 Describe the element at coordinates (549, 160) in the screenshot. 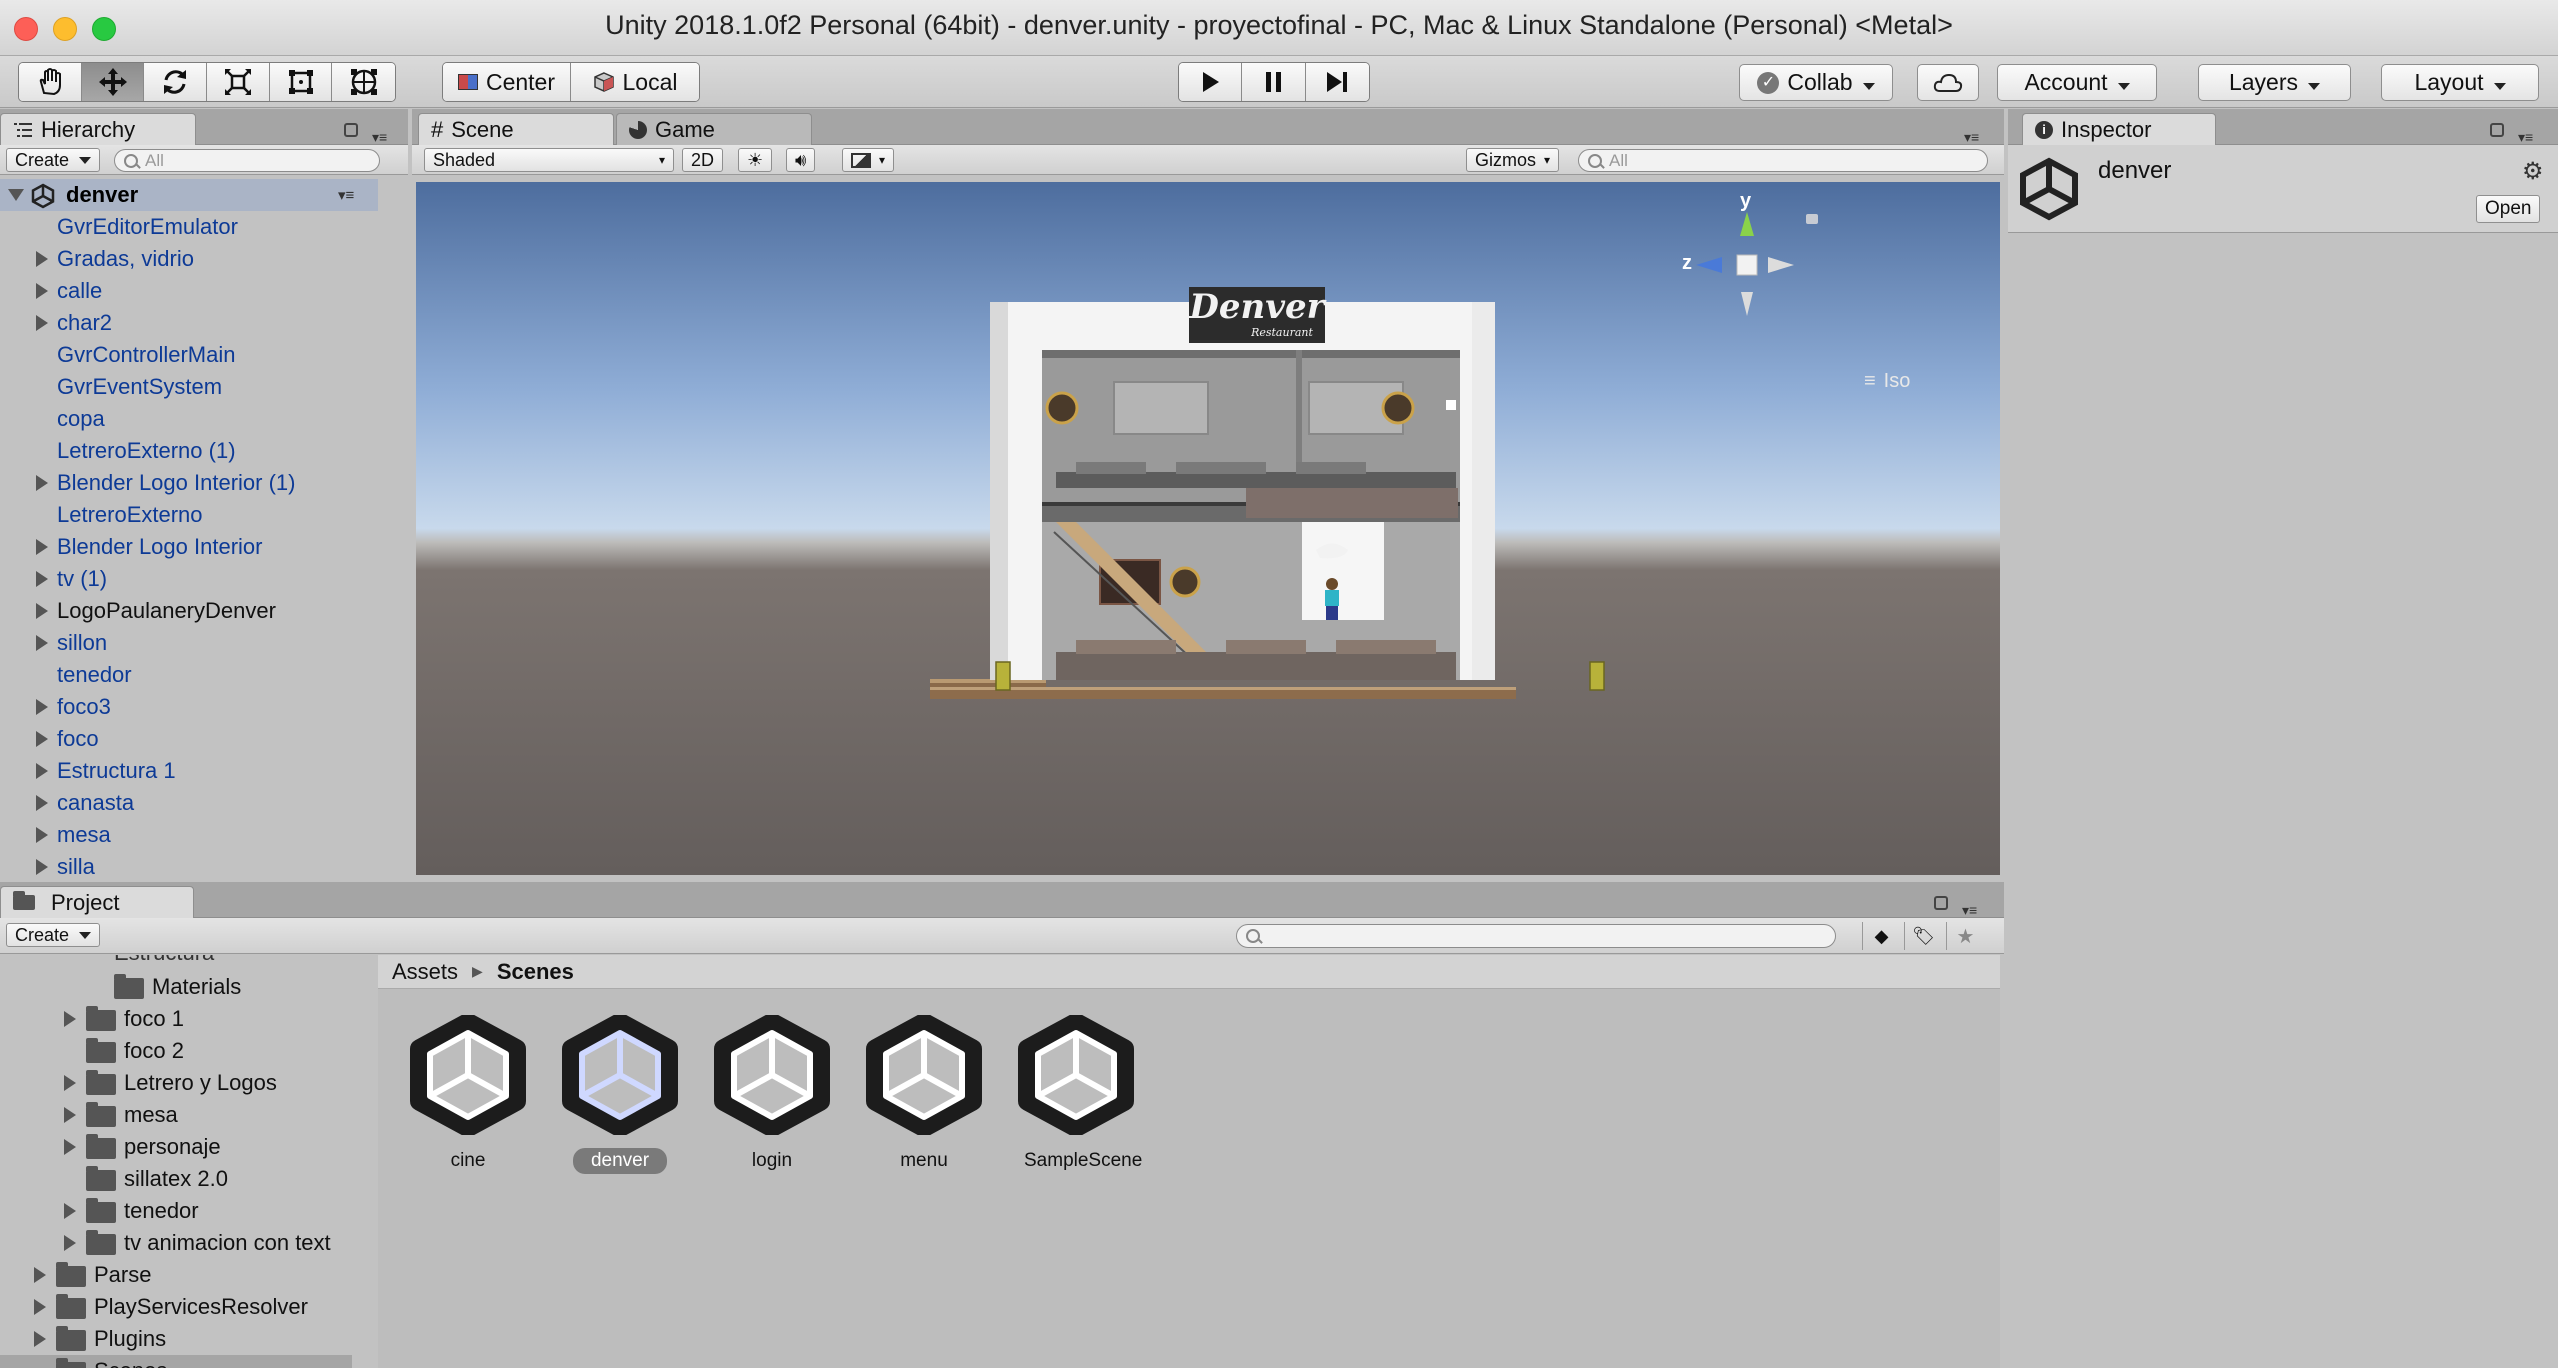

I see `shading-mode-dropdown: Shaded ▾` at that location.